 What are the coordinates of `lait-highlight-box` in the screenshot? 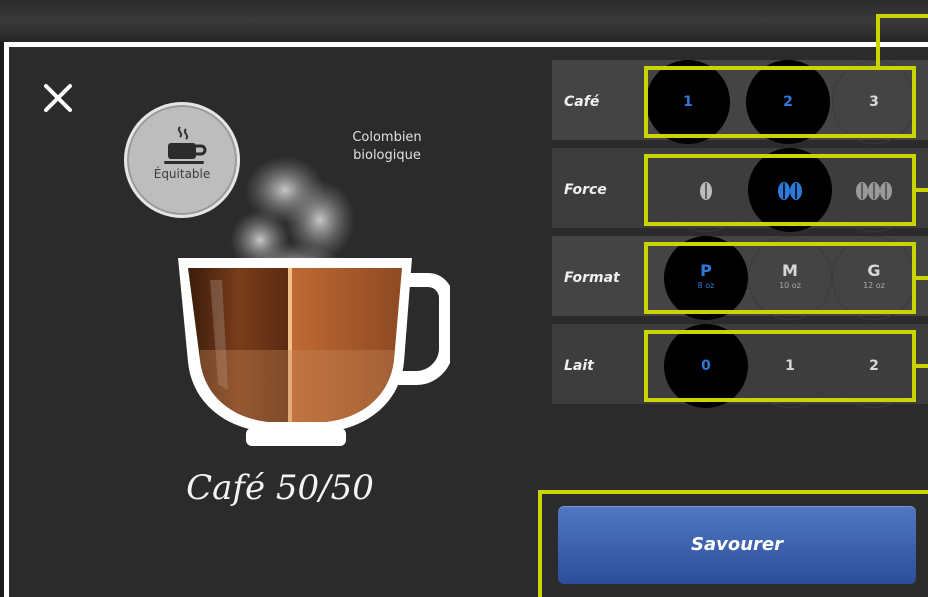 It's located at (780, 366).